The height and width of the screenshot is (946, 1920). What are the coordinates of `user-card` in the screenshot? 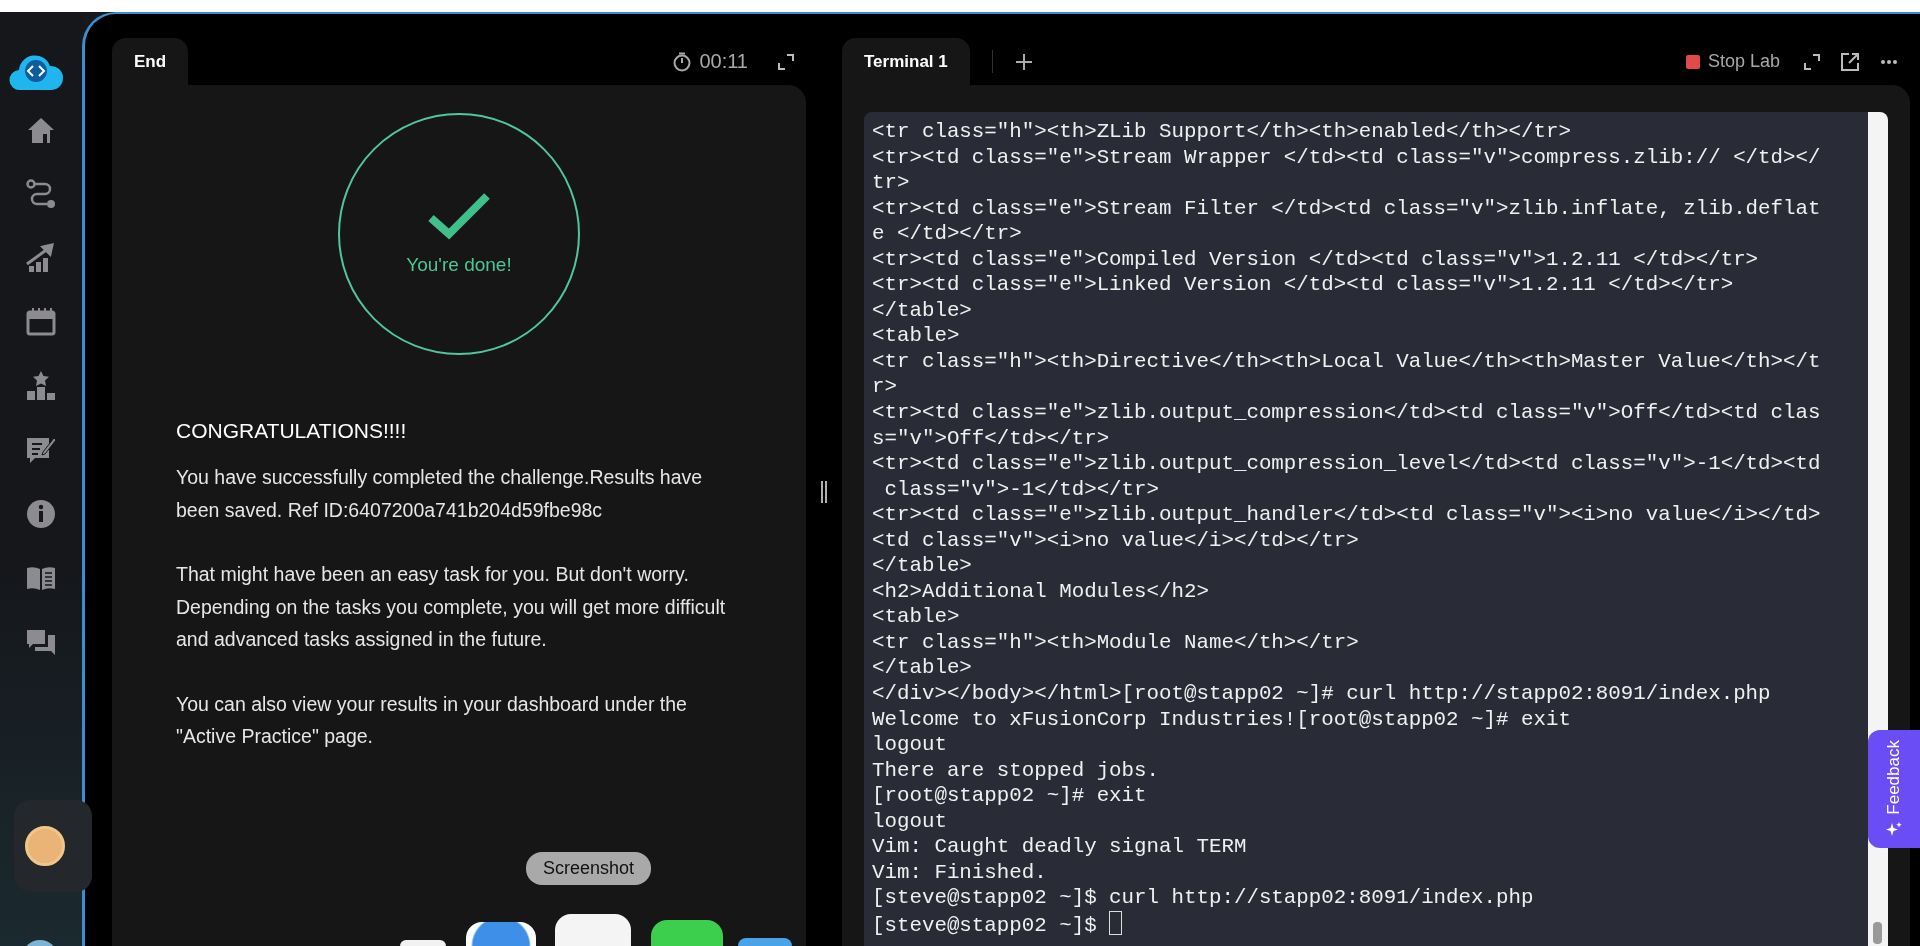 It's located at (53, 846).